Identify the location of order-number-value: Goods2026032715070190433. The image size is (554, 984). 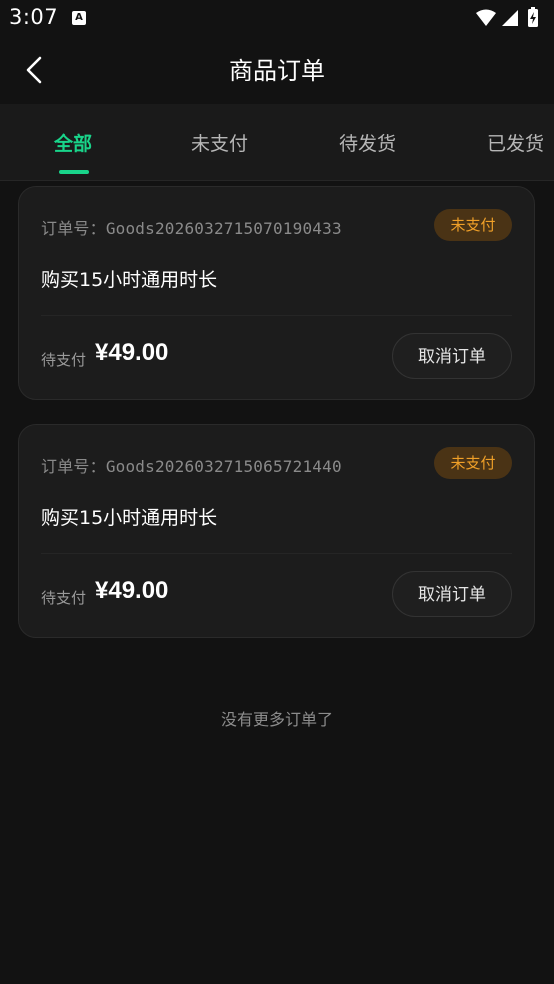
(223, 228).